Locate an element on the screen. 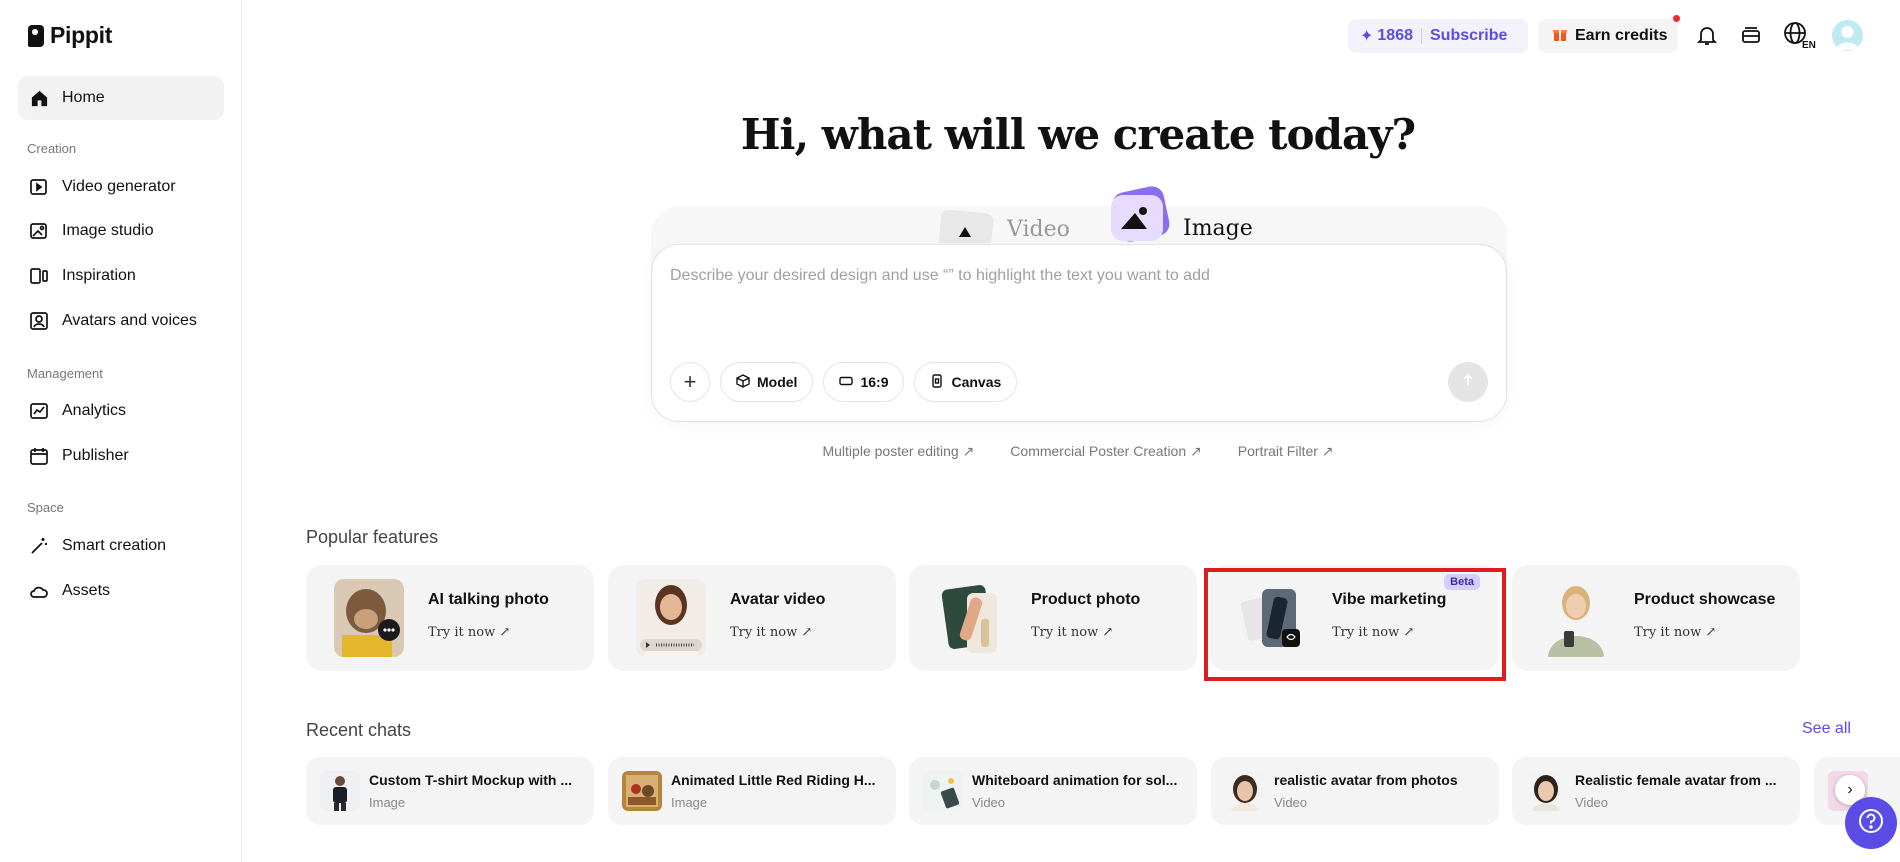  feature-name: Product showcase is located at coordinates (1705, 599).